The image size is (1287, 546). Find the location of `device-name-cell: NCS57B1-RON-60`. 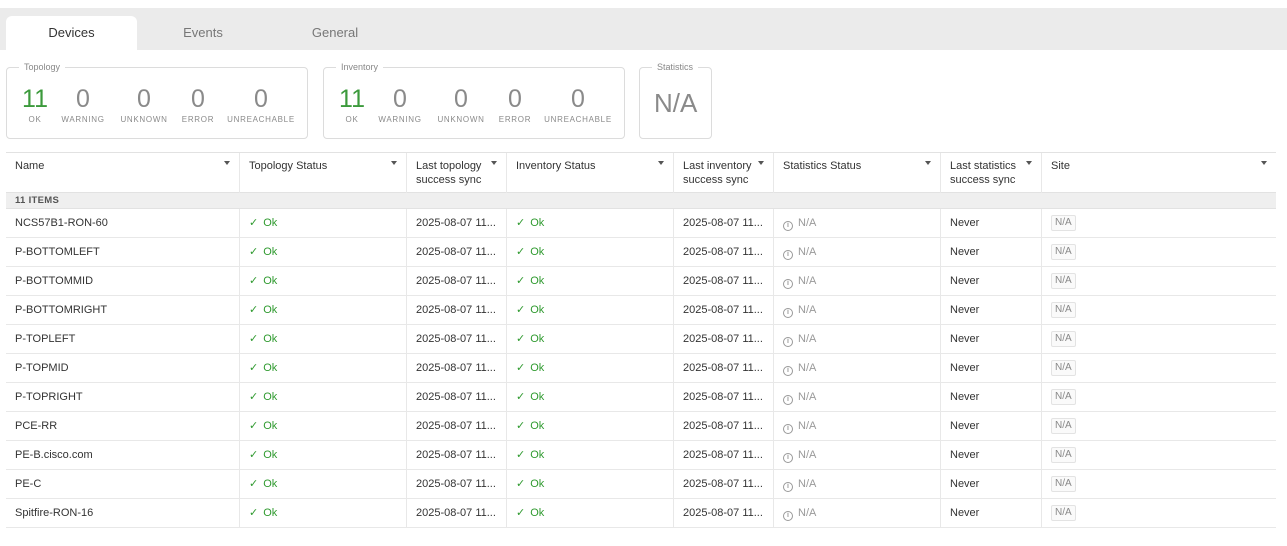

device-name-cell: NCS57B1-RON-60 is located at coordinates (123, 223).